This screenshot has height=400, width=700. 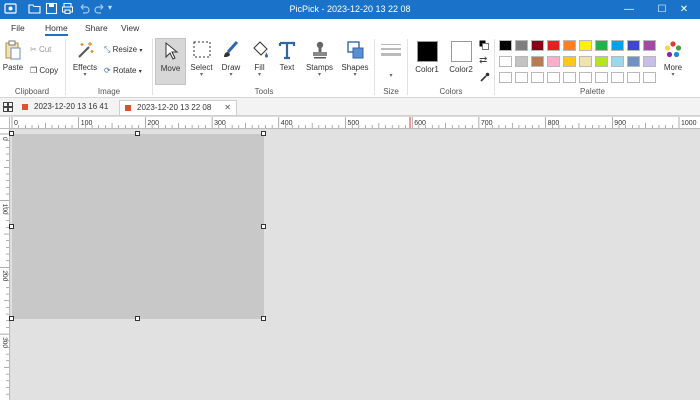 I want to click on color2-button: Color2, so click(x=461, y=57).